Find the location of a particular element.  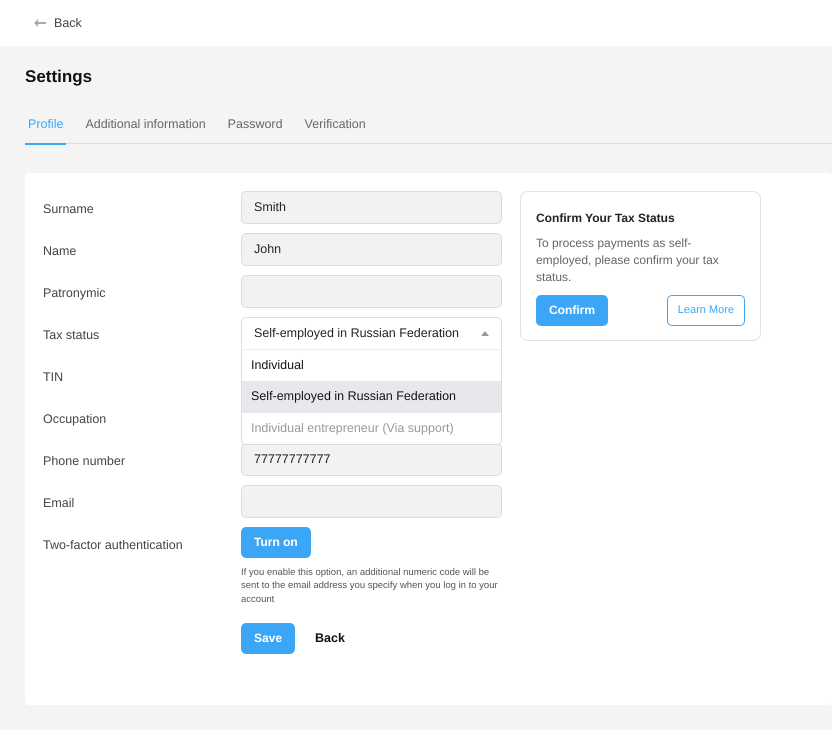

tab: Verification is located at coordinates (335, 129).